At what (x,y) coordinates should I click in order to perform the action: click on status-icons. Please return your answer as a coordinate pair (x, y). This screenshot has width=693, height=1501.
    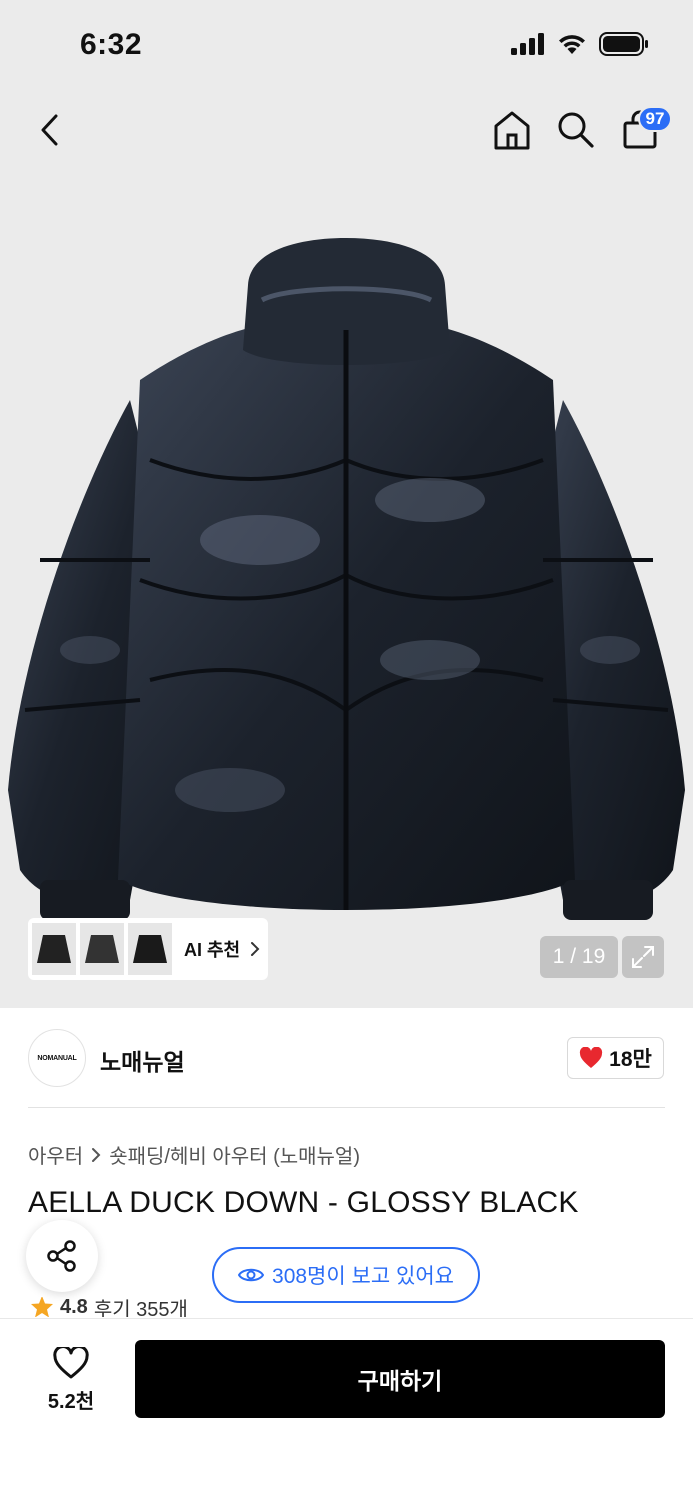
    Looking at the image, I should click on (580, 44).